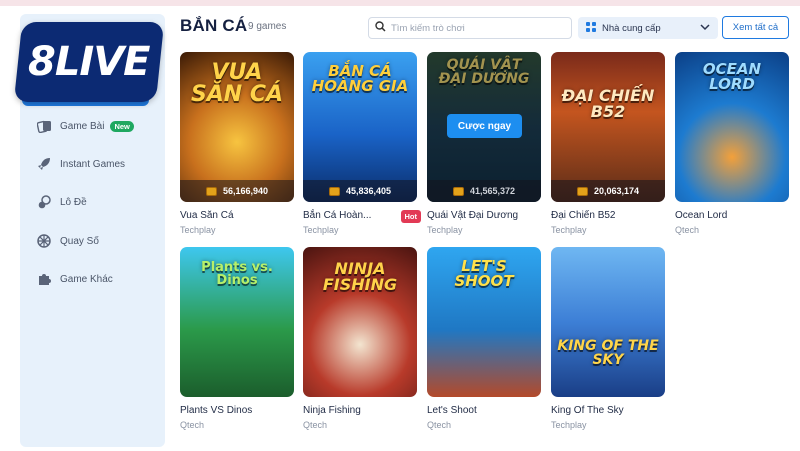  What do you see at coordinates (732, 127) in the screenshot?
I see `game-thumbnail: OCEAN LORD` at bounding box center [732, 127].